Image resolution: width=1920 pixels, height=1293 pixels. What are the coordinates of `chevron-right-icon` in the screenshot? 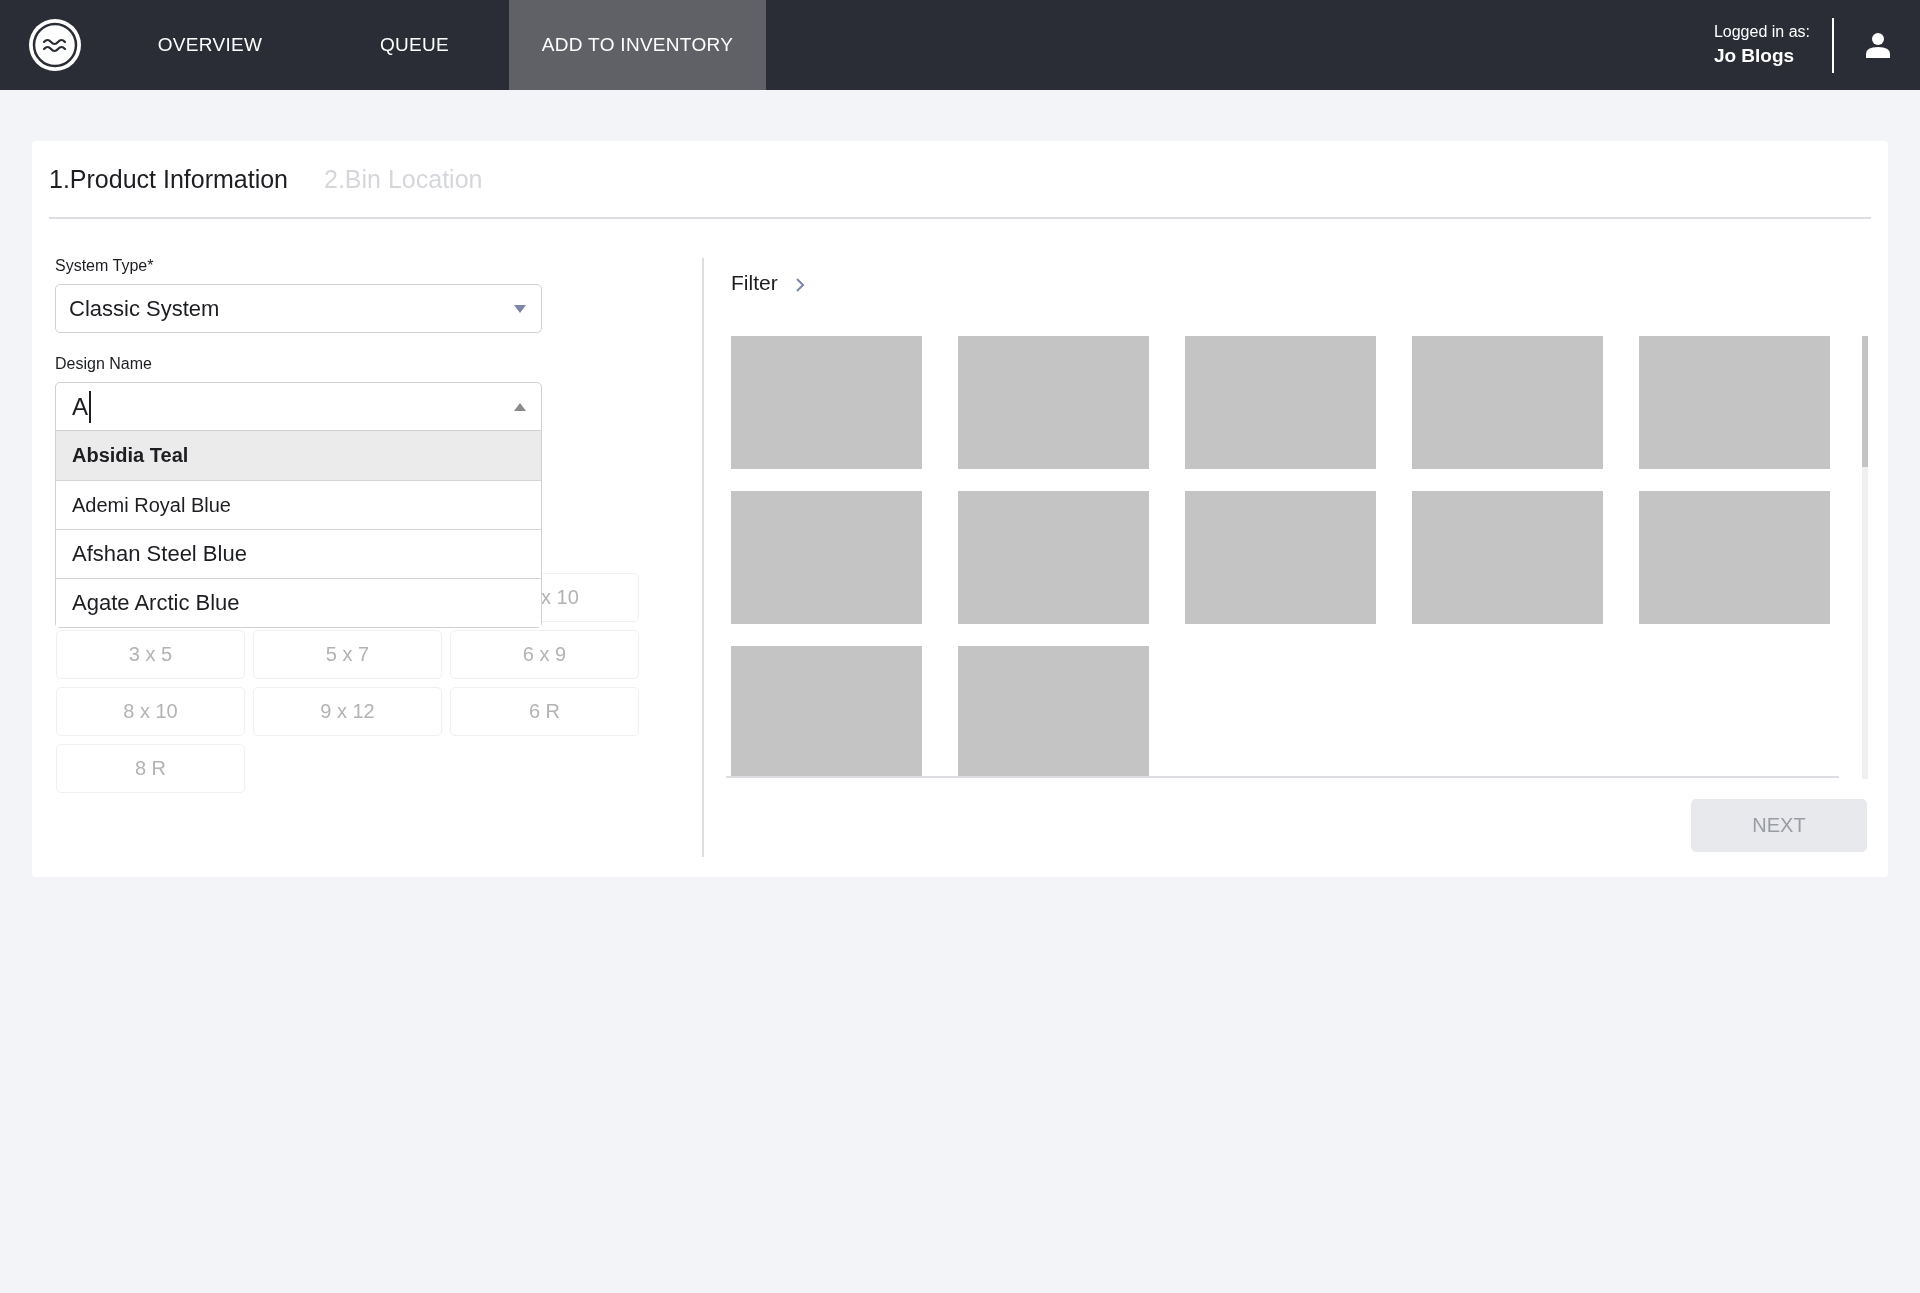 It's located at (799, 284).